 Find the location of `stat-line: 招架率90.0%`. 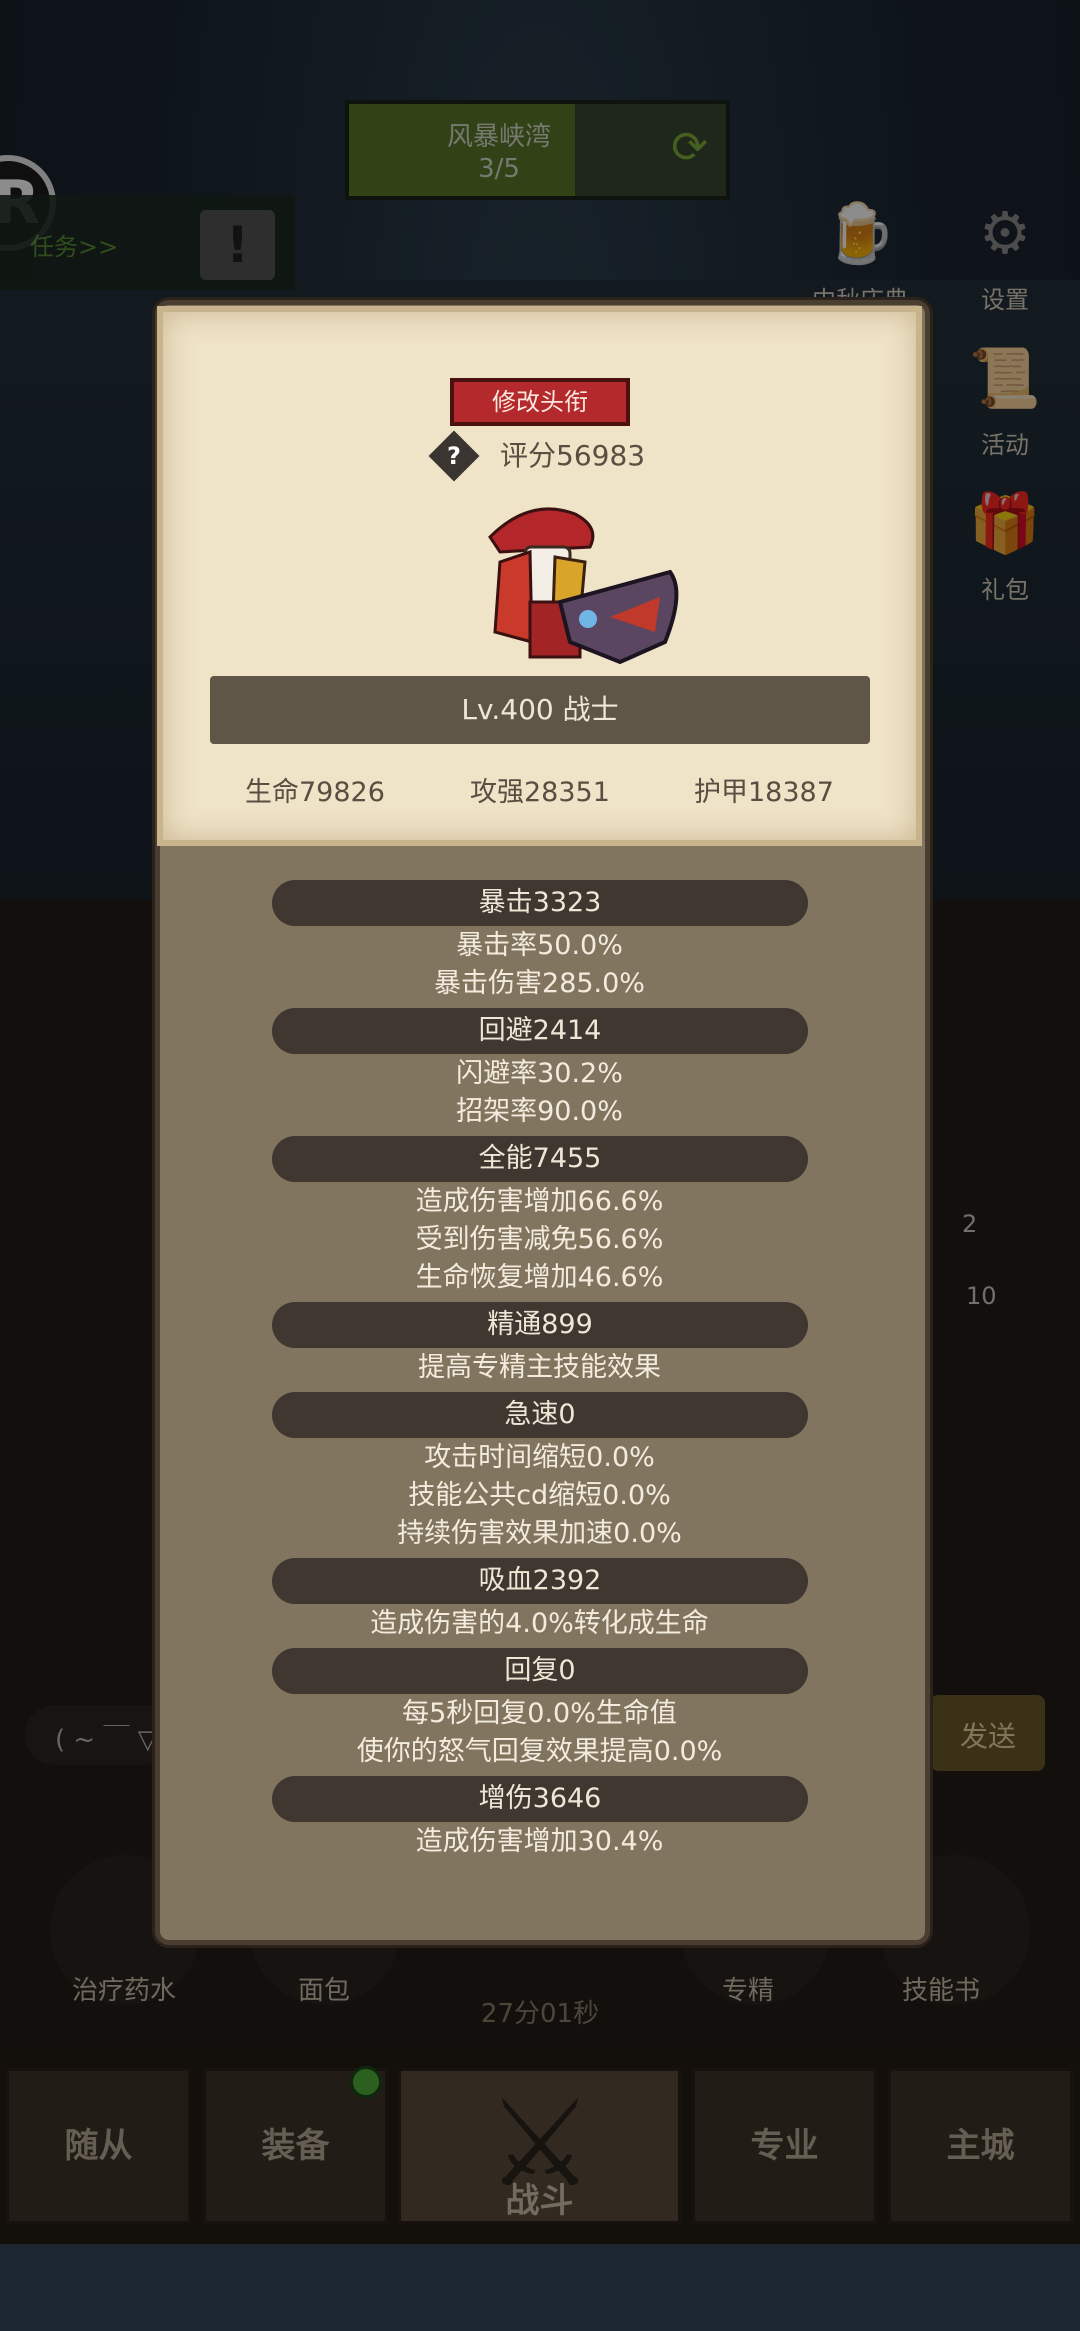

stat-line: 招架率90.0% is located at coordinates (539, 1111).